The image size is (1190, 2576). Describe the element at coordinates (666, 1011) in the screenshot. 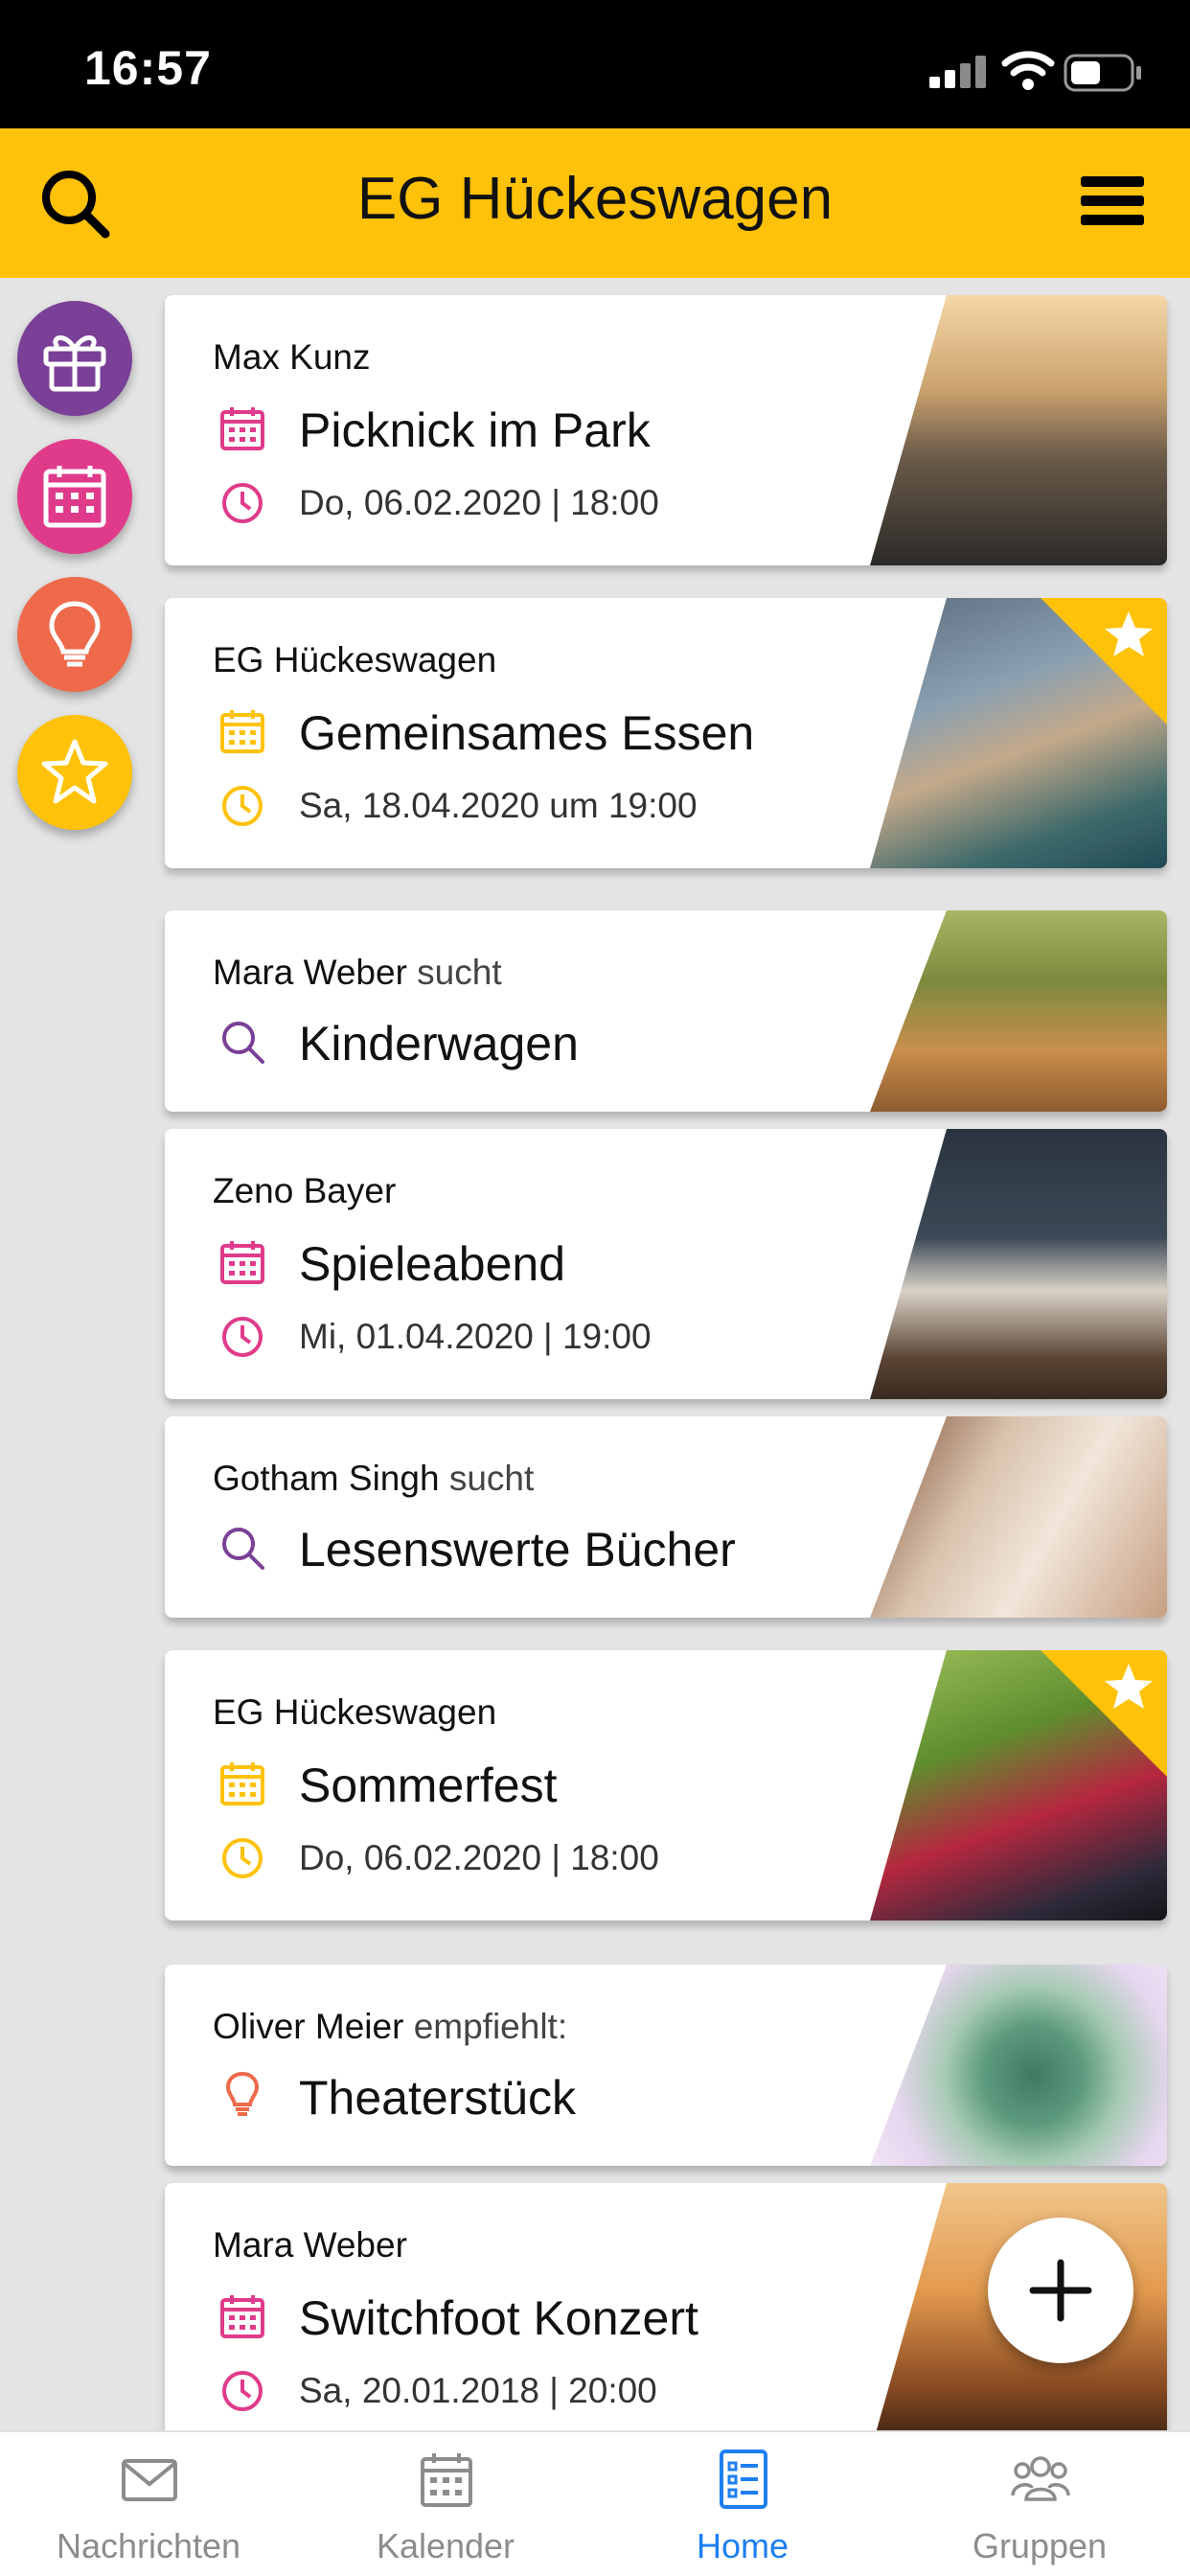

I see `feed-card: Mara Weber sucht Kinderwagen` at that location.